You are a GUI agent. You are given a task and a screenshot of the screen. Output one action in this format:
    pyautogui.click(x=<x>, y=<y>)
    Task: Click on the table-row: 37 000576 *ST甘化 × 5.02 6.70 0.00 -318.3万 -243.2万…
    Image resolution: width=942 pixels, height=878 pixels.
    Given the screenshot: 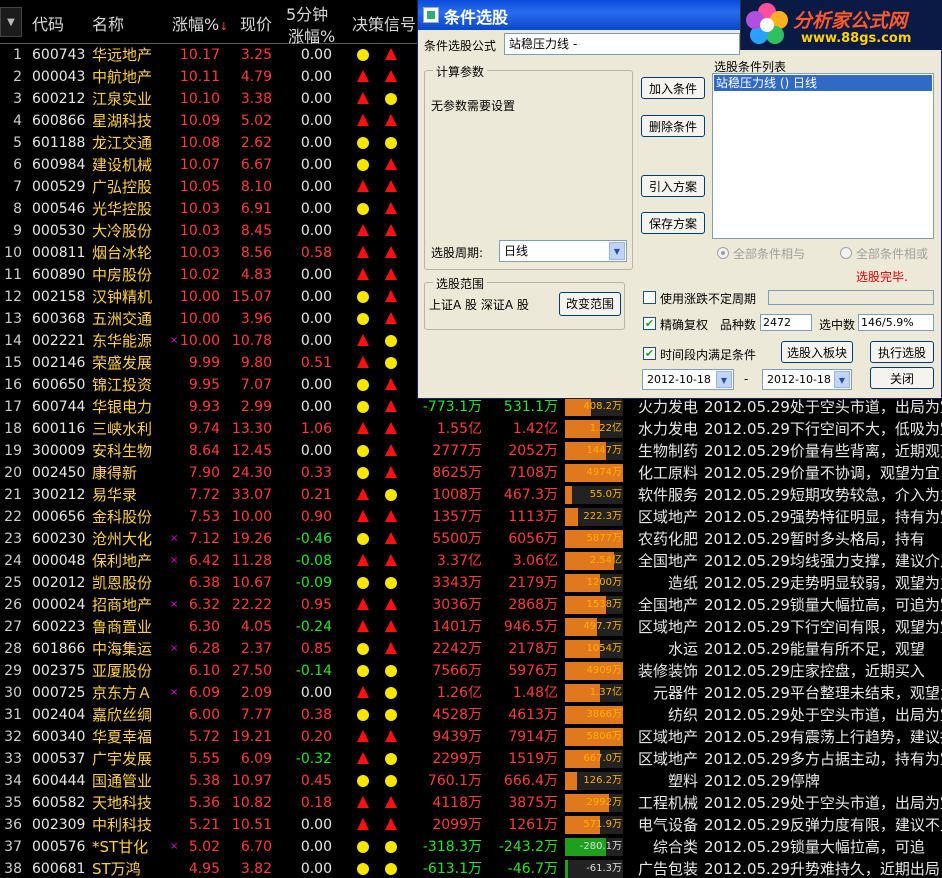 What is the action you would take?
    pyautogui.click(x=471, y=847)
    